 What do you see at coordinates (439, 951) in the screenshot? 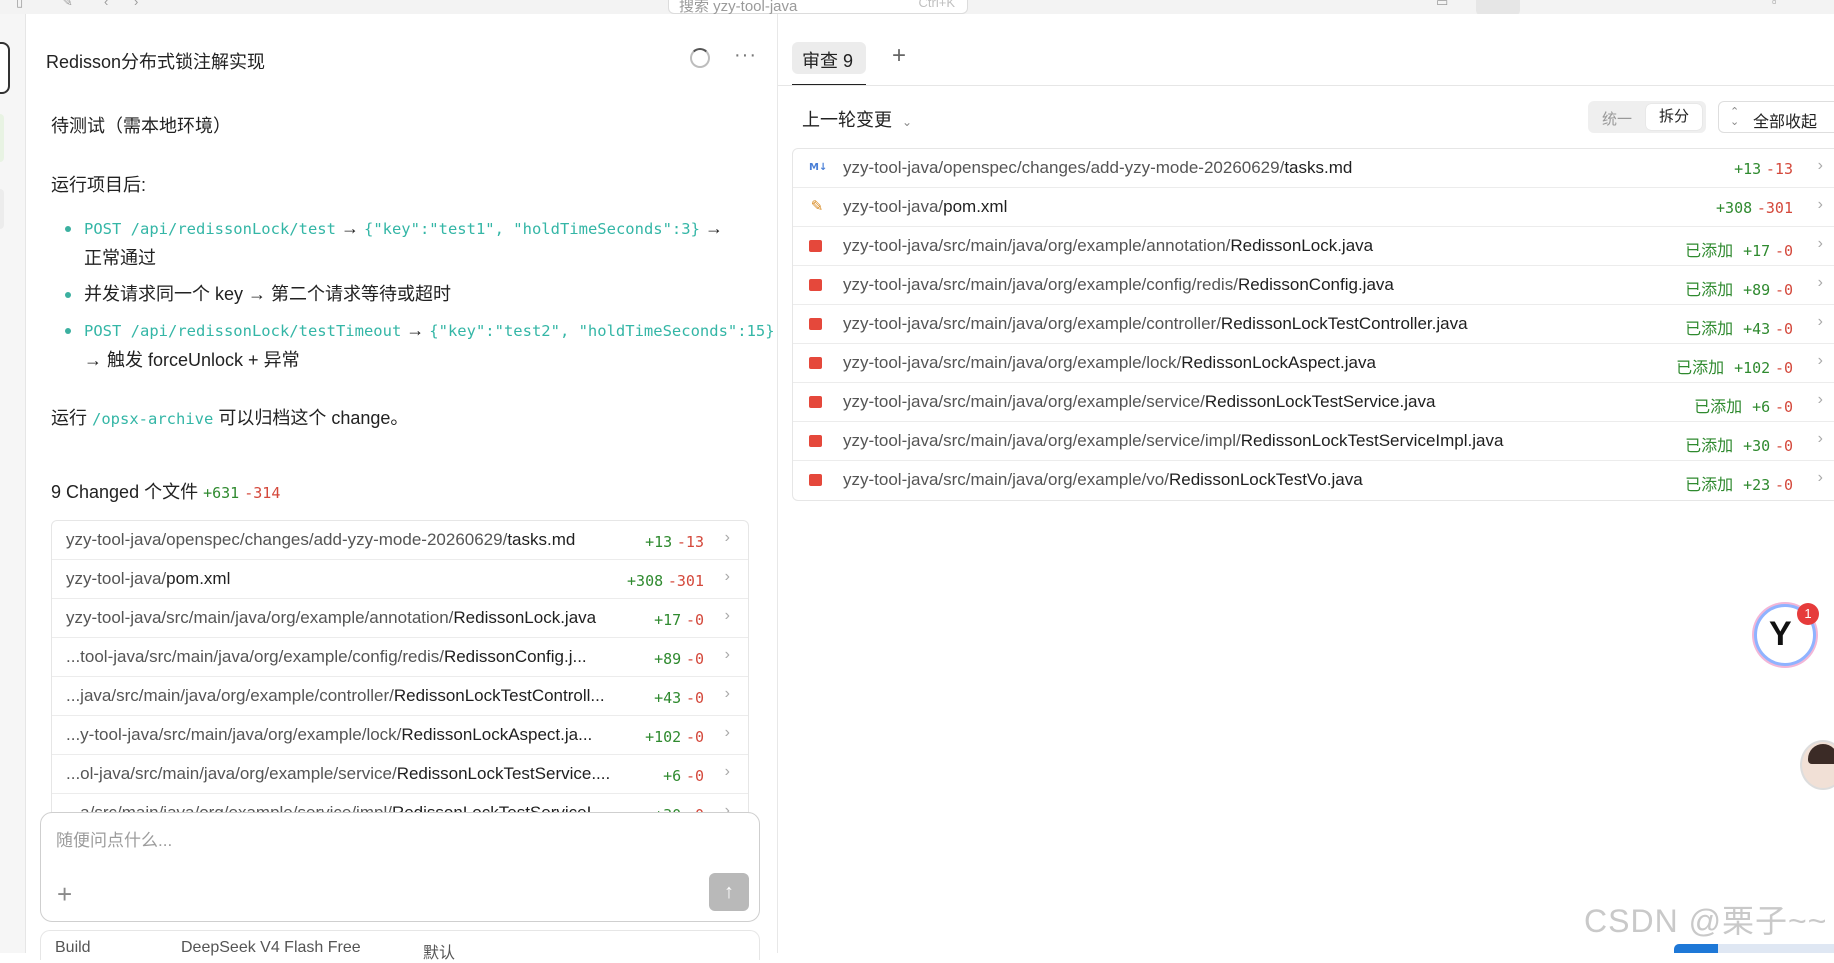
I see `permission-select: 默认` at bounding box center [439, 951].